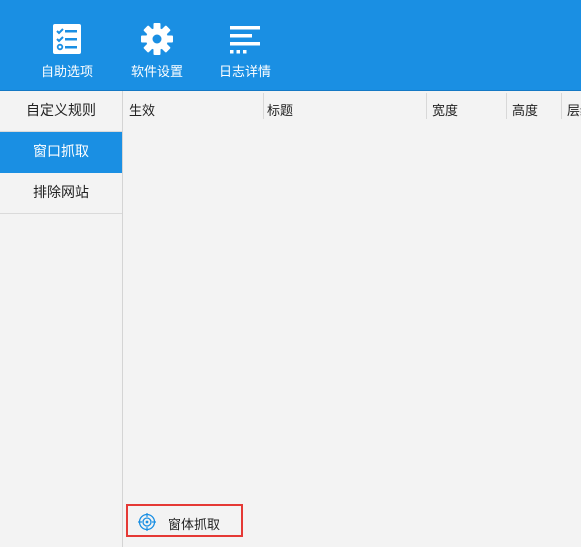 The height and width of the screenshot is (547, 581). What do you see at coordinates (352, 107) in the screenshot?
I see `table-header: 生效 标题 宽度 高度 层级` at bounding box center [352, 107].